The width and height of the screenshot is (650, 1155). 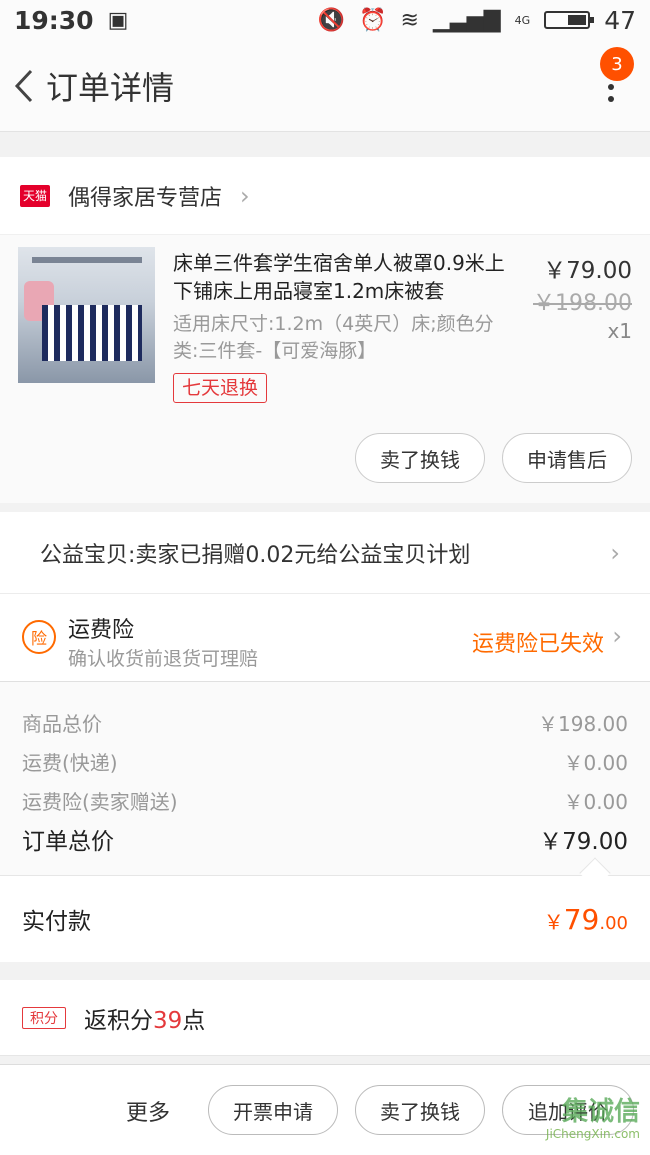 I want to click on insurance-subtitle: 确认收货前退货可理赔, so click(x=163, y=659).